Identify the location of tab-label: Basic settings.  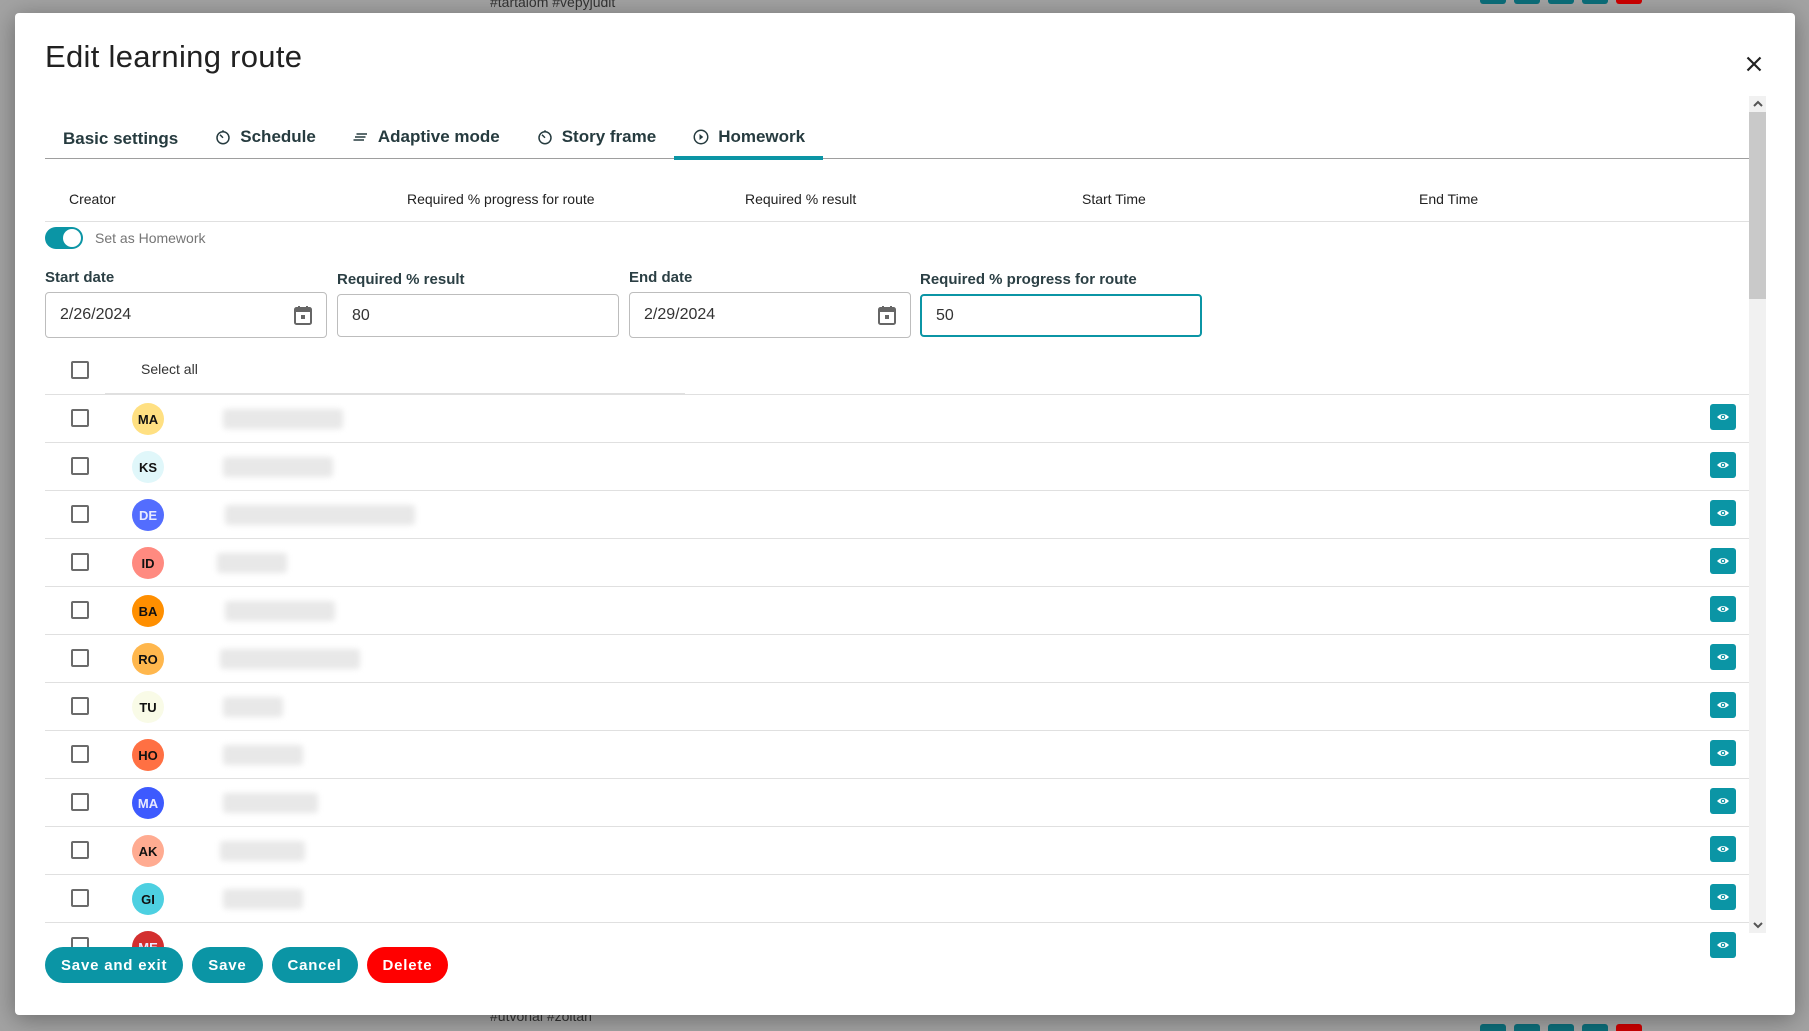
(121, 138).